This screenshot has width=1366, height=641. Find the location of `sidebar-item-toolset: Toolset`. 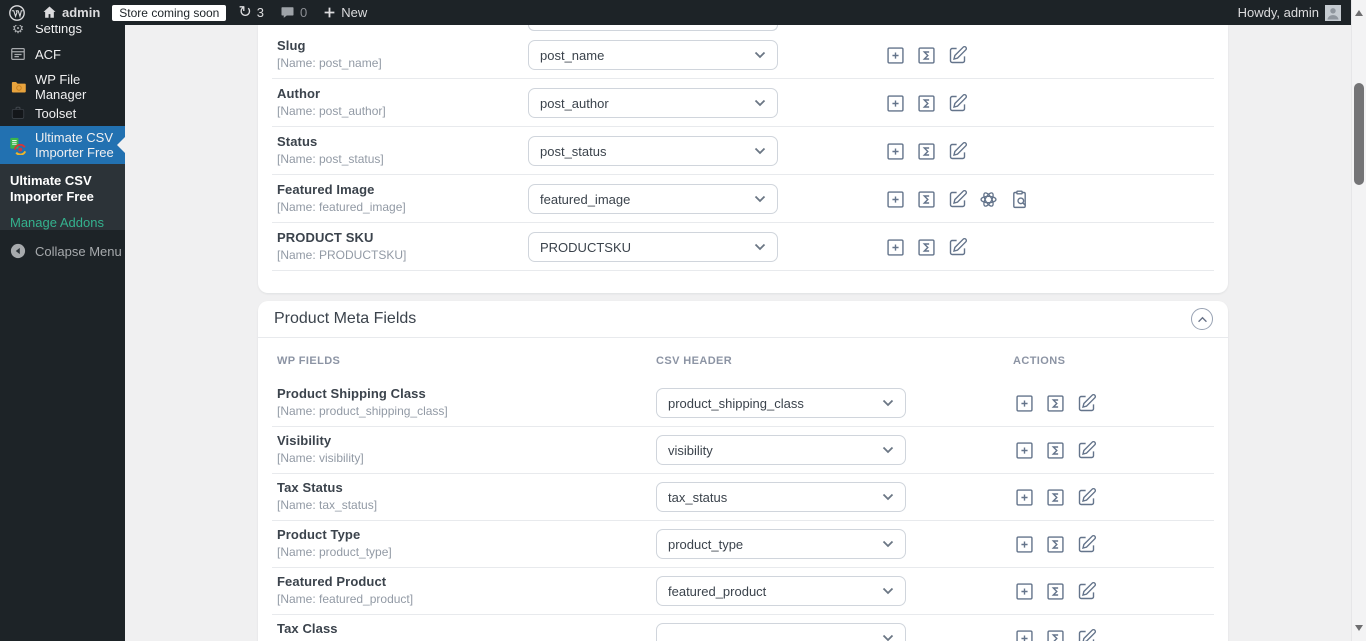

sidebar-item-toolset: Toolset is located at coordinates (62, 113).